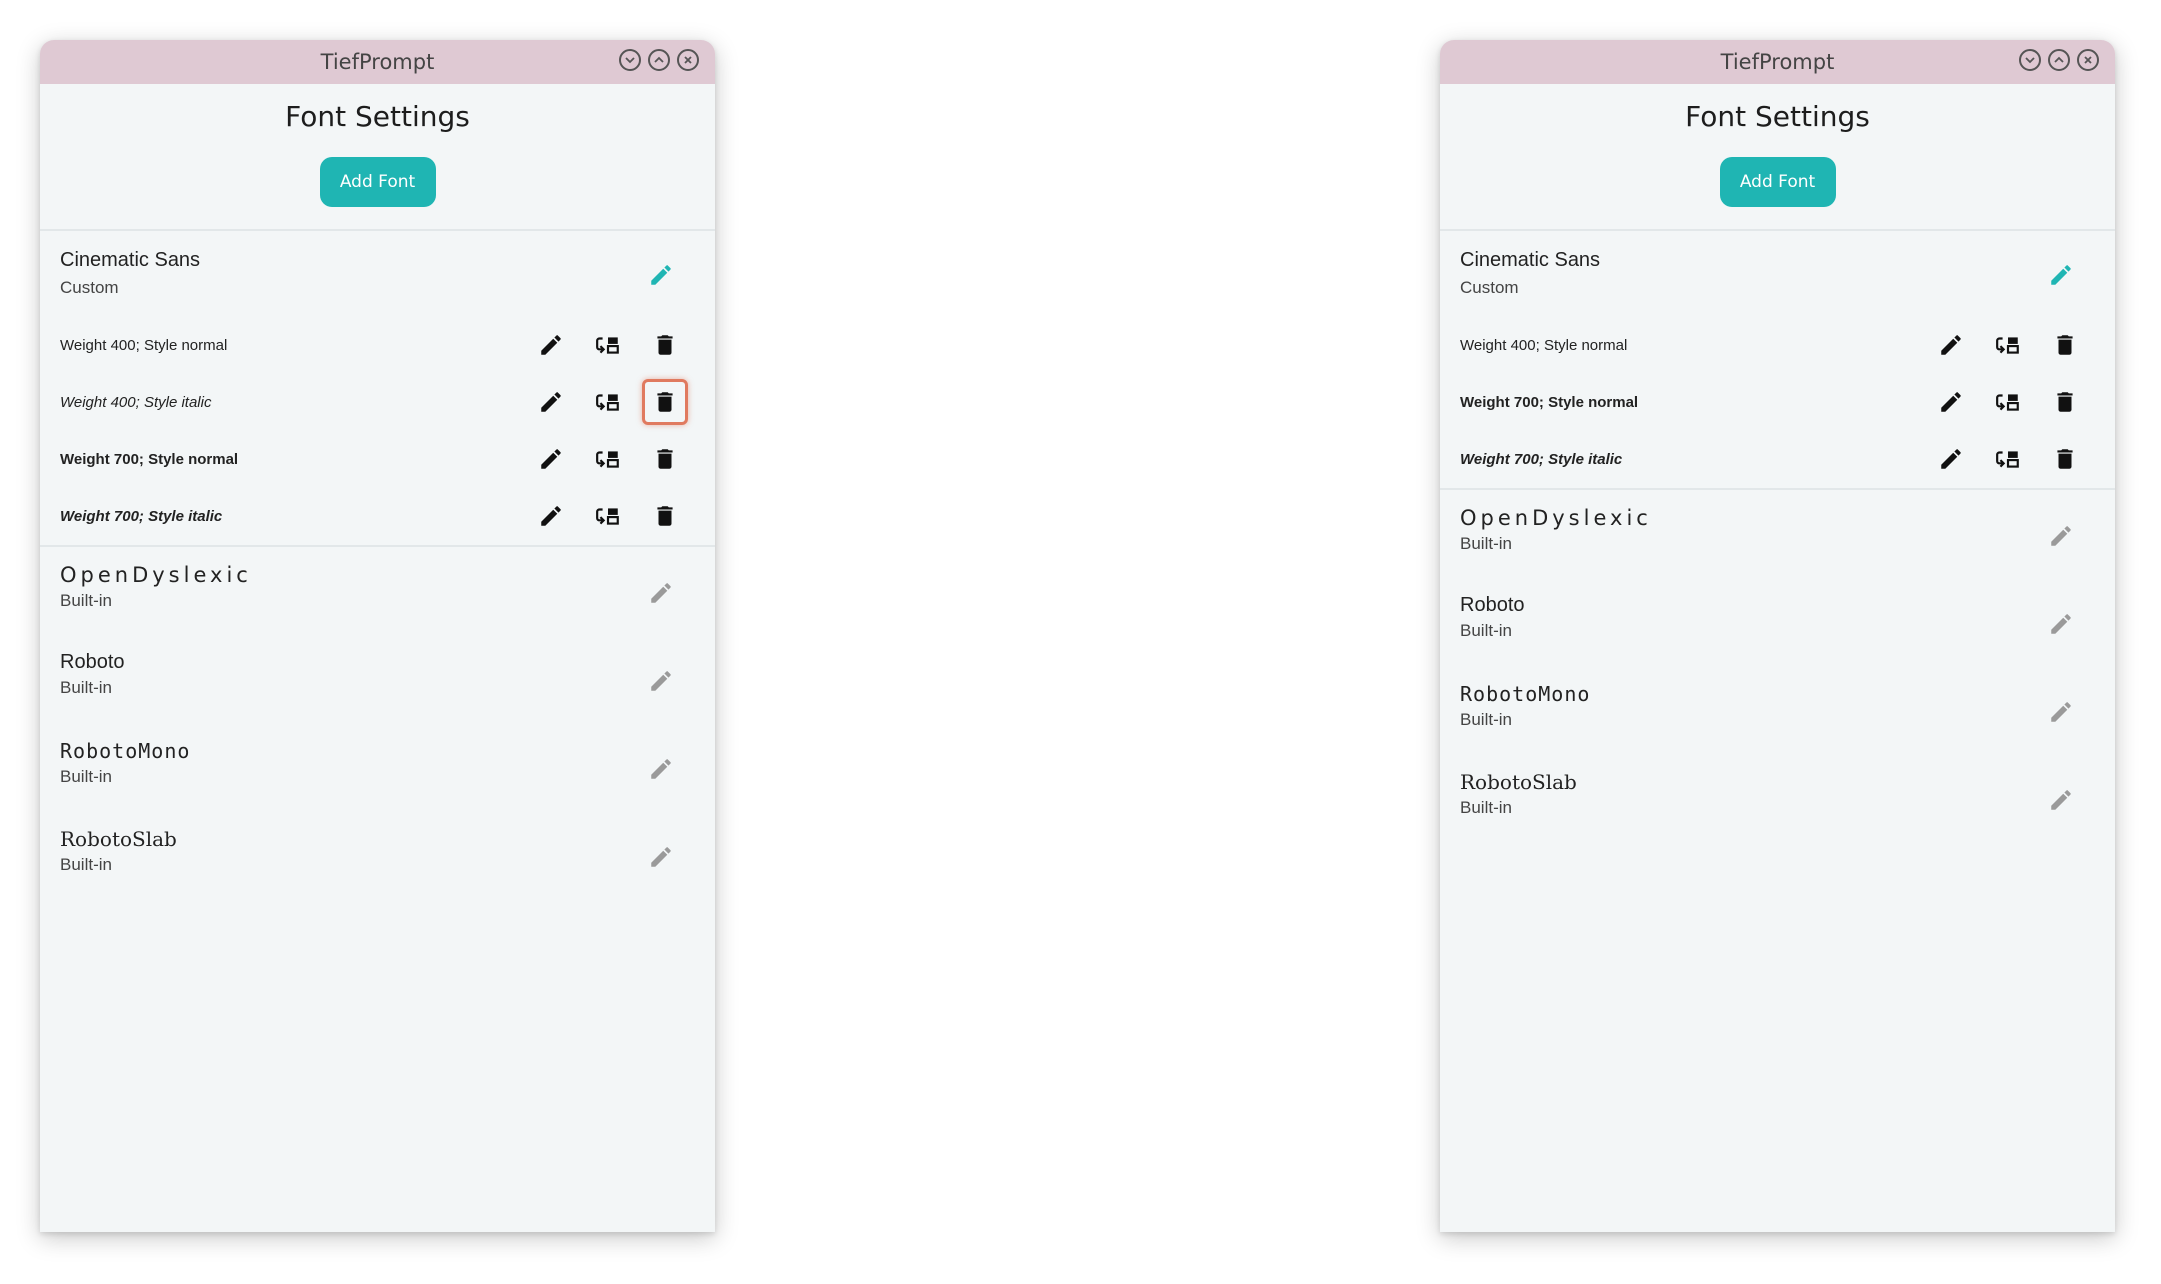  I want to click on font-name: OpenDyslexic, so click(156, 575).